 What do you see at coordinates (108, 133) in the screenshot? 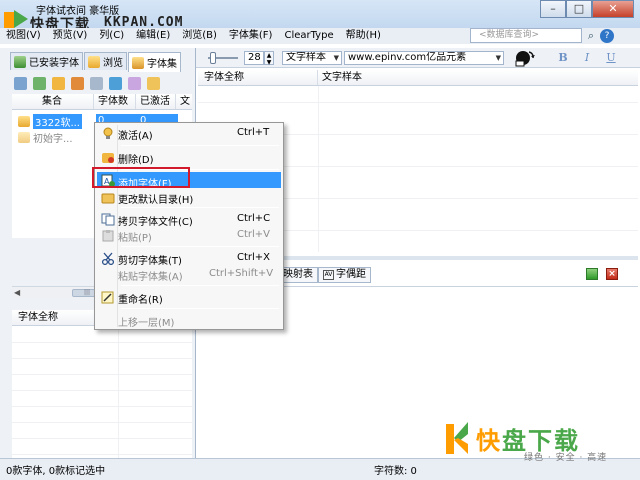
I see `activate-icon` at bounding box center [108, 133].